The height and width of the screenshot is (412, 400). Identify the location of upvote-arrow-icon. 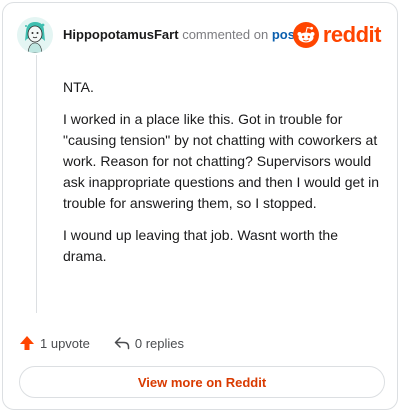
(27, 343).